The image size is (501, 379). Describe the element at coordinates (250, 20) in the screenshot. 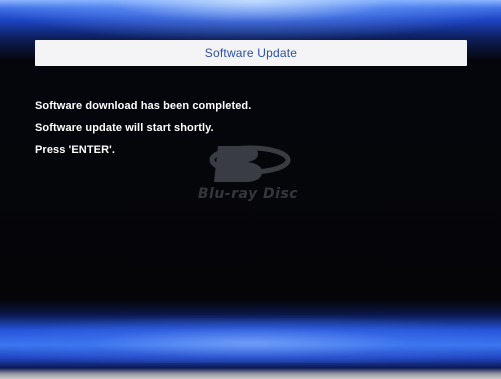

I see `top-glow` at that location.